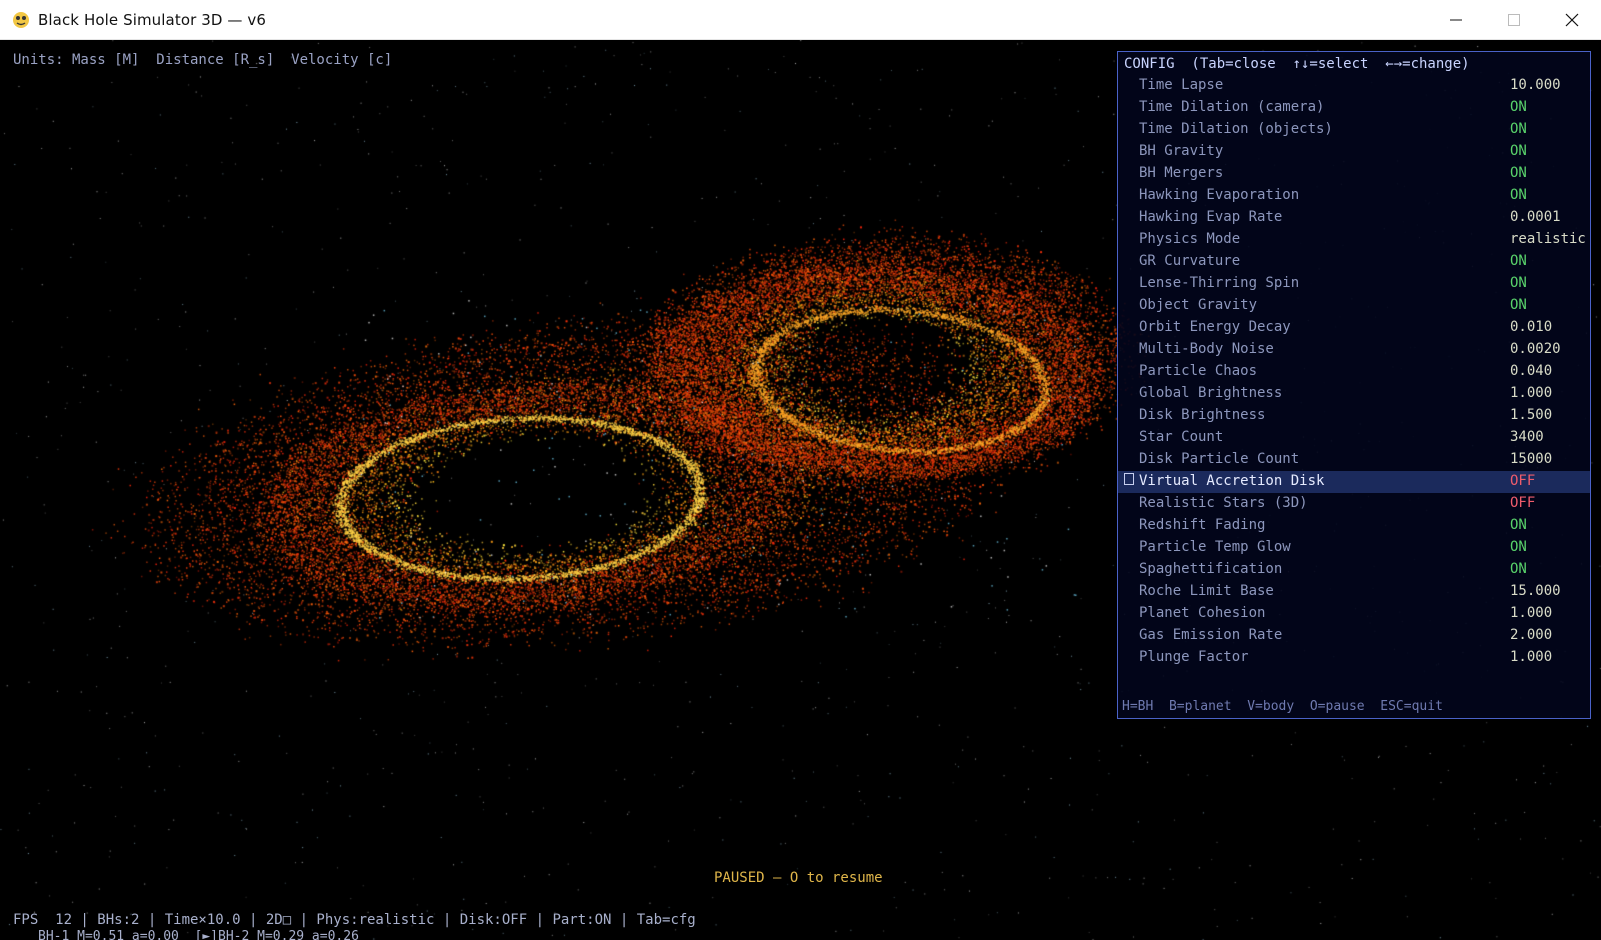 The image size is (1601, 940). I want to click on config-row-virtual-accretion-disk: Virtual Accretion Disk OFF, so click(1354, 482).